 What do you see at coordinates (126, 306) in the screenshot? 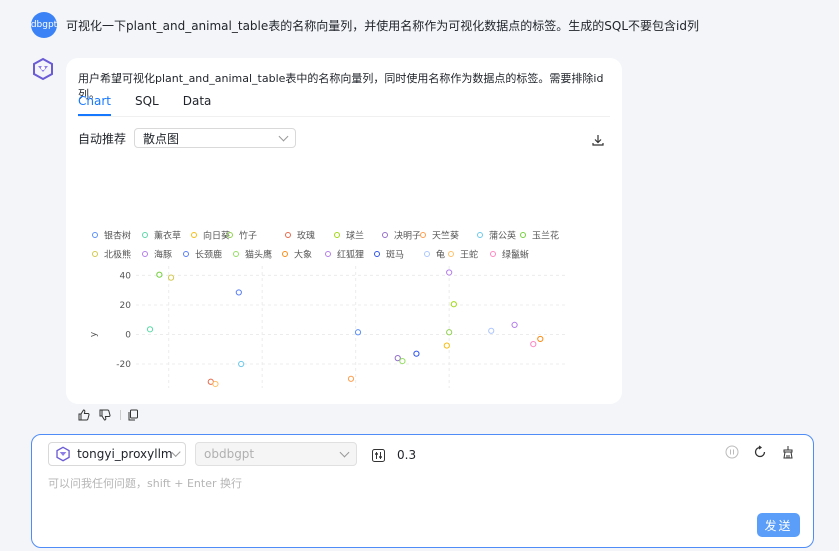
I see `y-tick-label: 20` at bounding box center [126, 306].